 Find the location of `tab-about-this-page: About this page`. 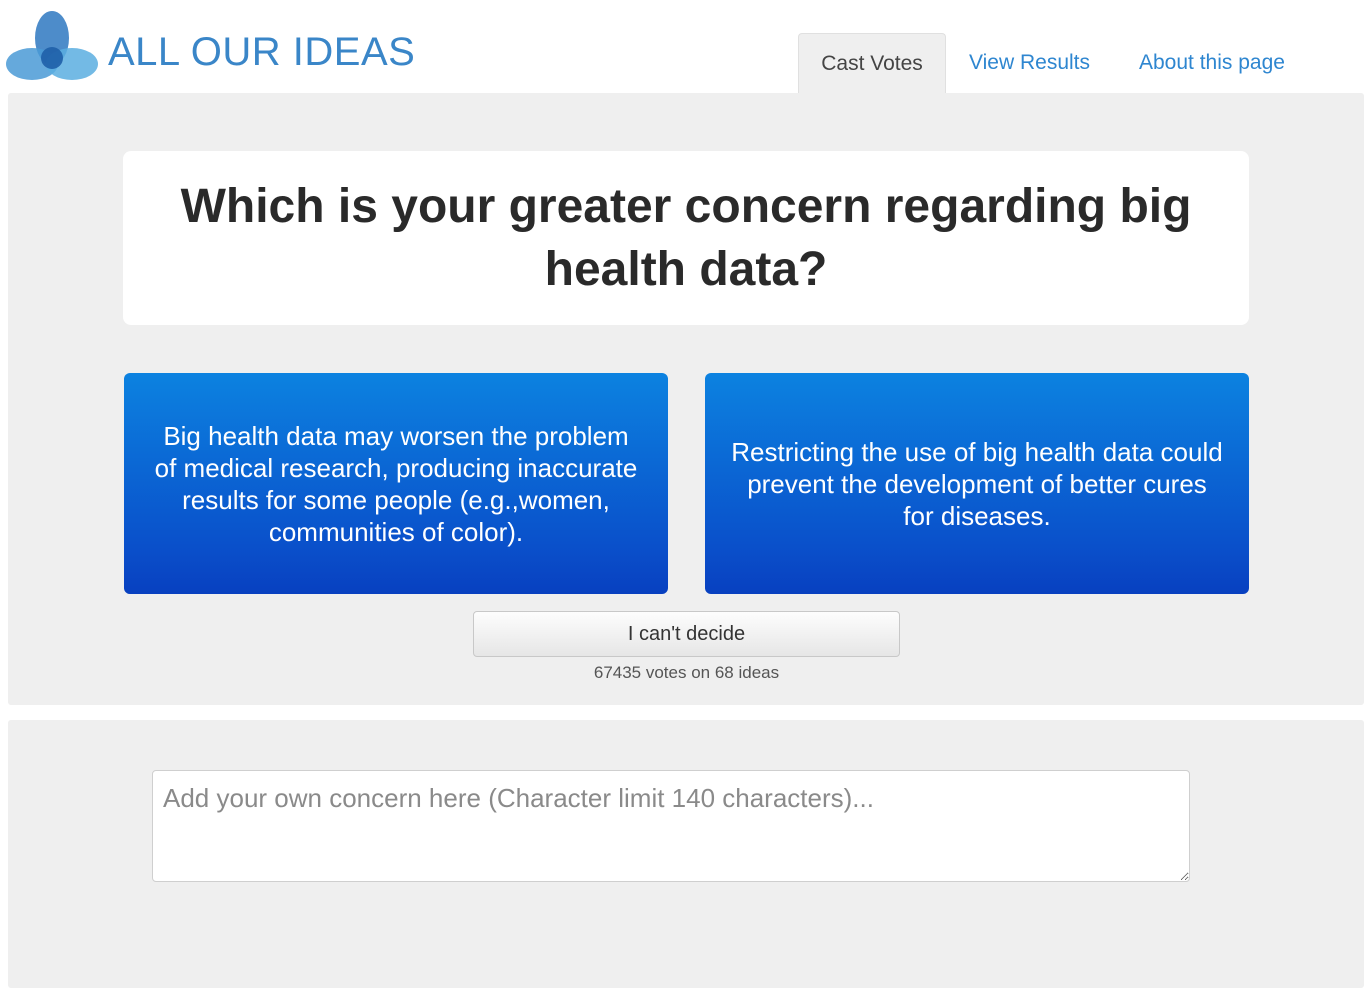

tab-about-this-page: About this page is located at coordinates (1212, 63).